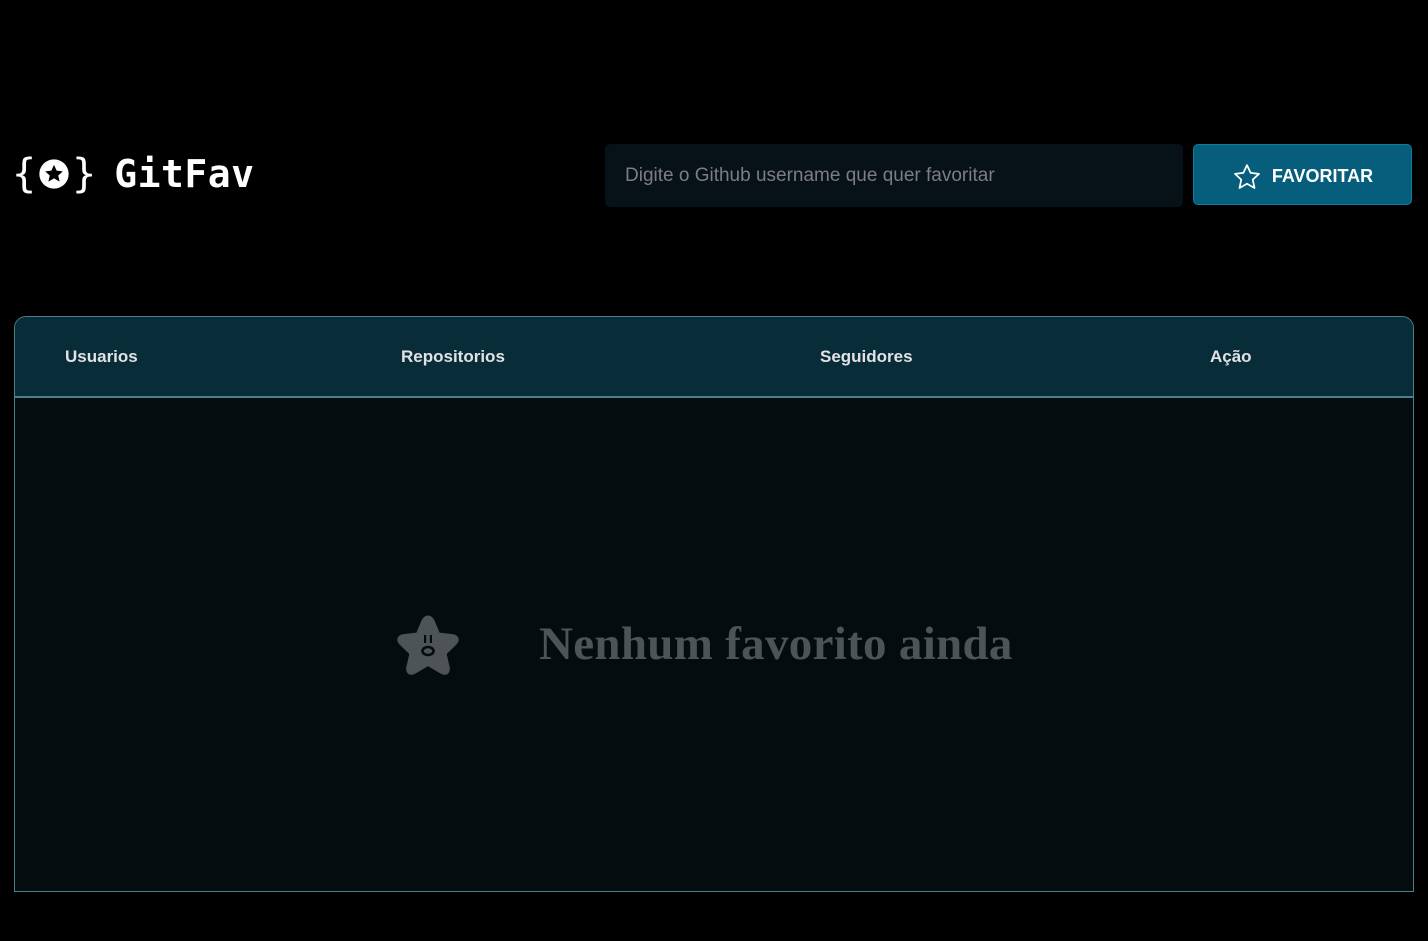  I want to click on column-header-repositories: Repositorios, so click(453, 356).